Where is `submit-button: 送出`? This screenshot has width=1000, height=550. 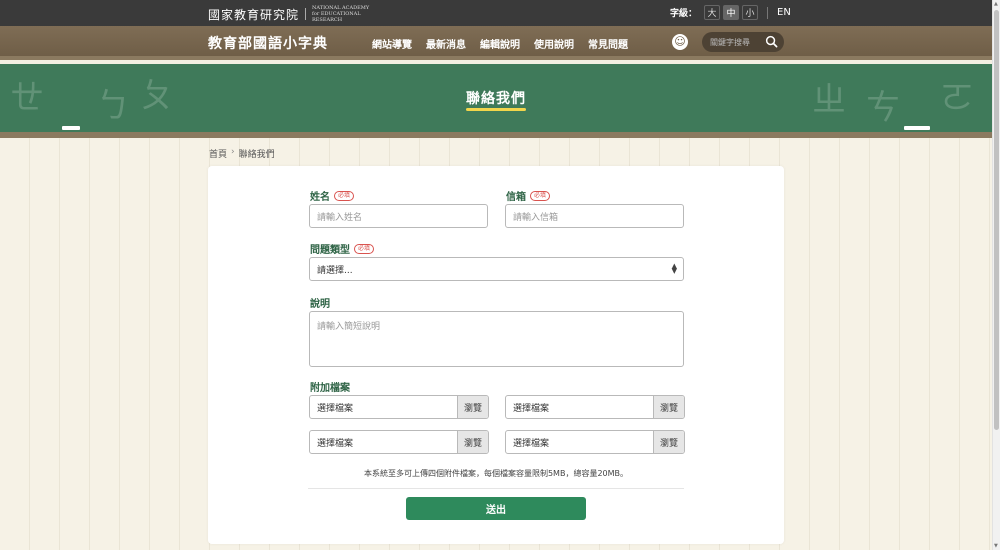 submit-button: 送出 is located at coordinates (496, 508).